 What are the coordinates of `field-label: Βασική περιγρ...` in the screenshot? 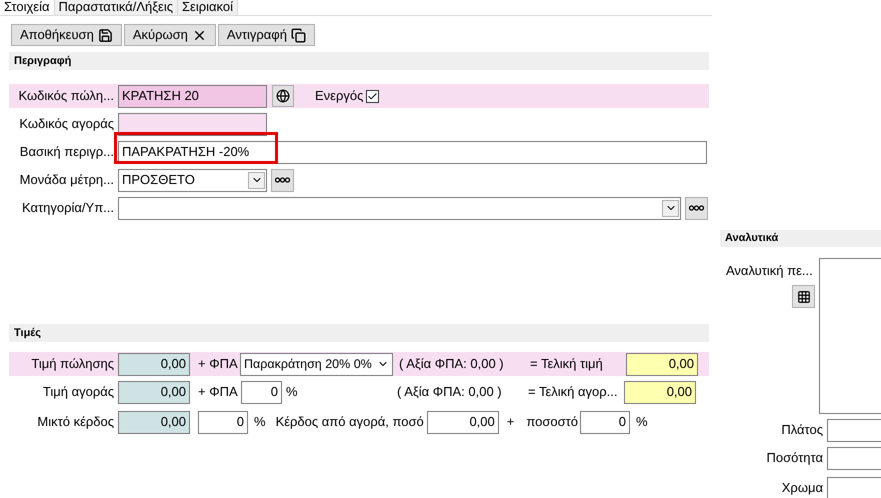 It's located at (66, 152).